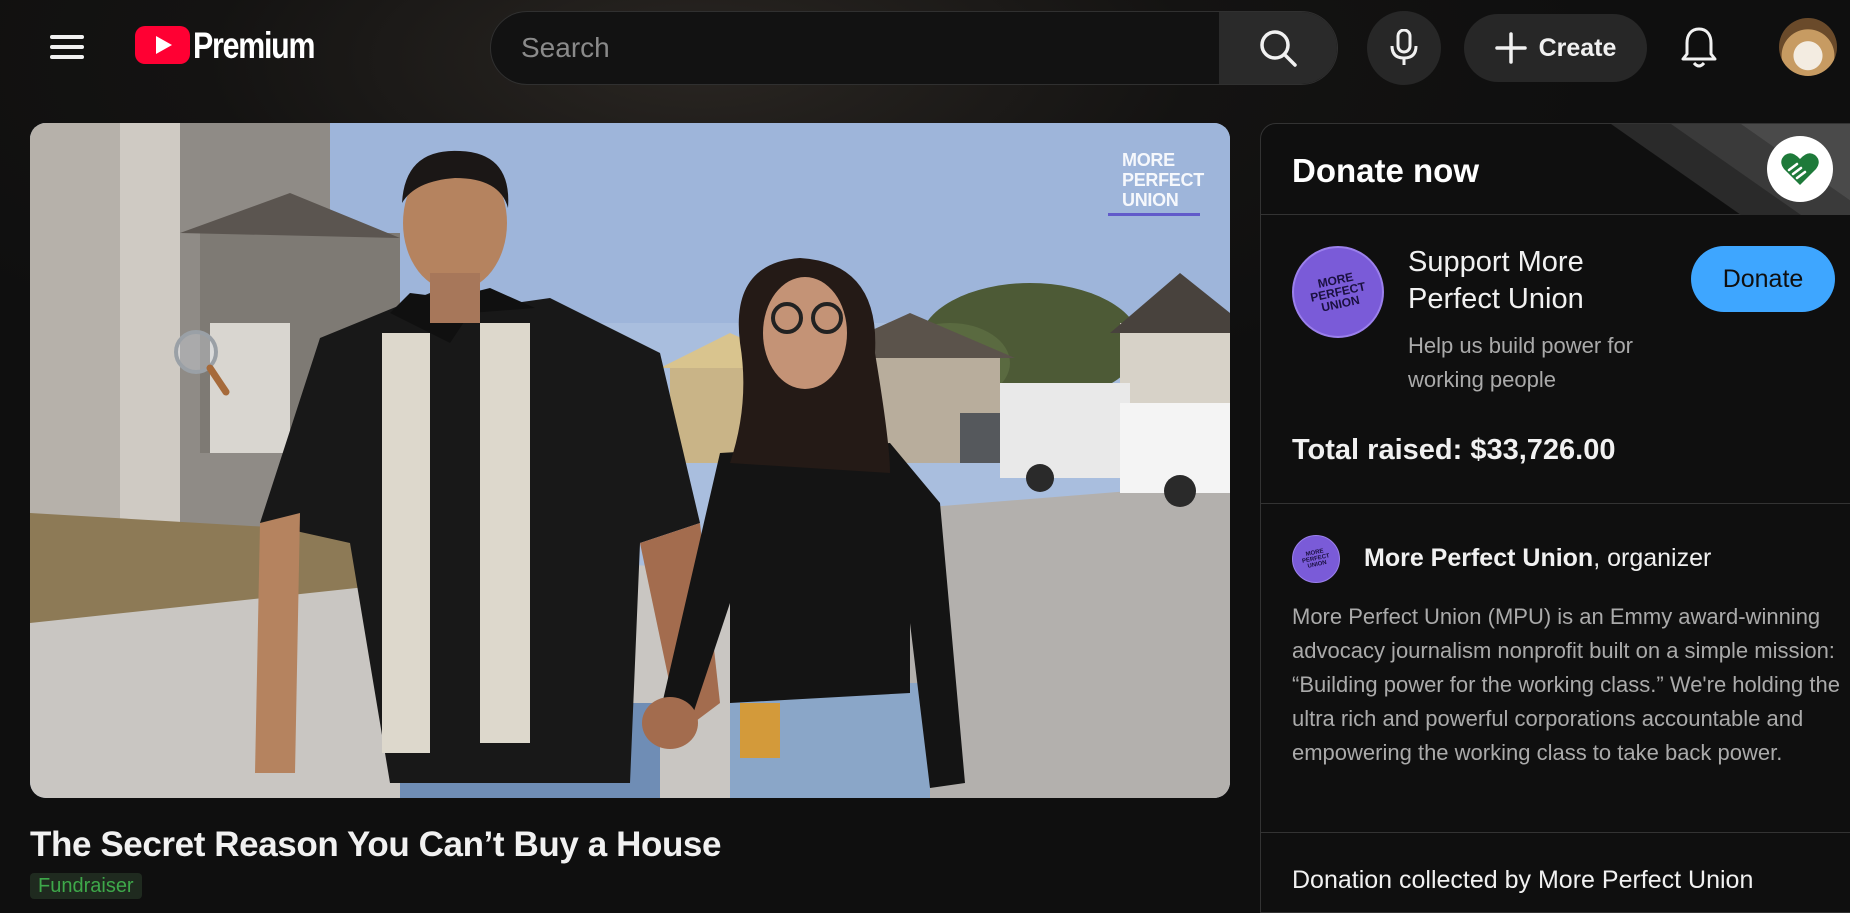 This screenshot has width=1850, height=913. Describe the element at coordinates (1808, 47) in the screenshot. I see `account-avatar` at that location.